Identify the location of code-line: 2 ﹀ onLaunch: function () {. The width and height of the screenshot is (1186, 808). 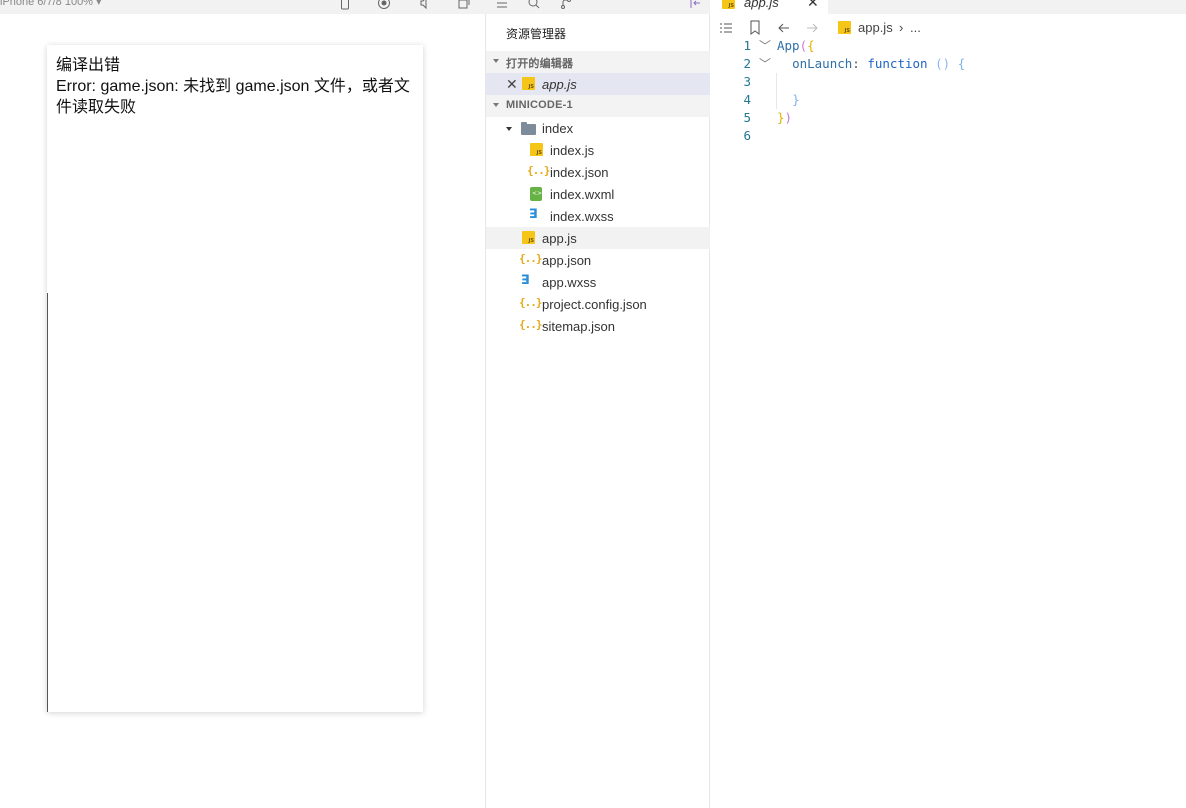
(948, 64).